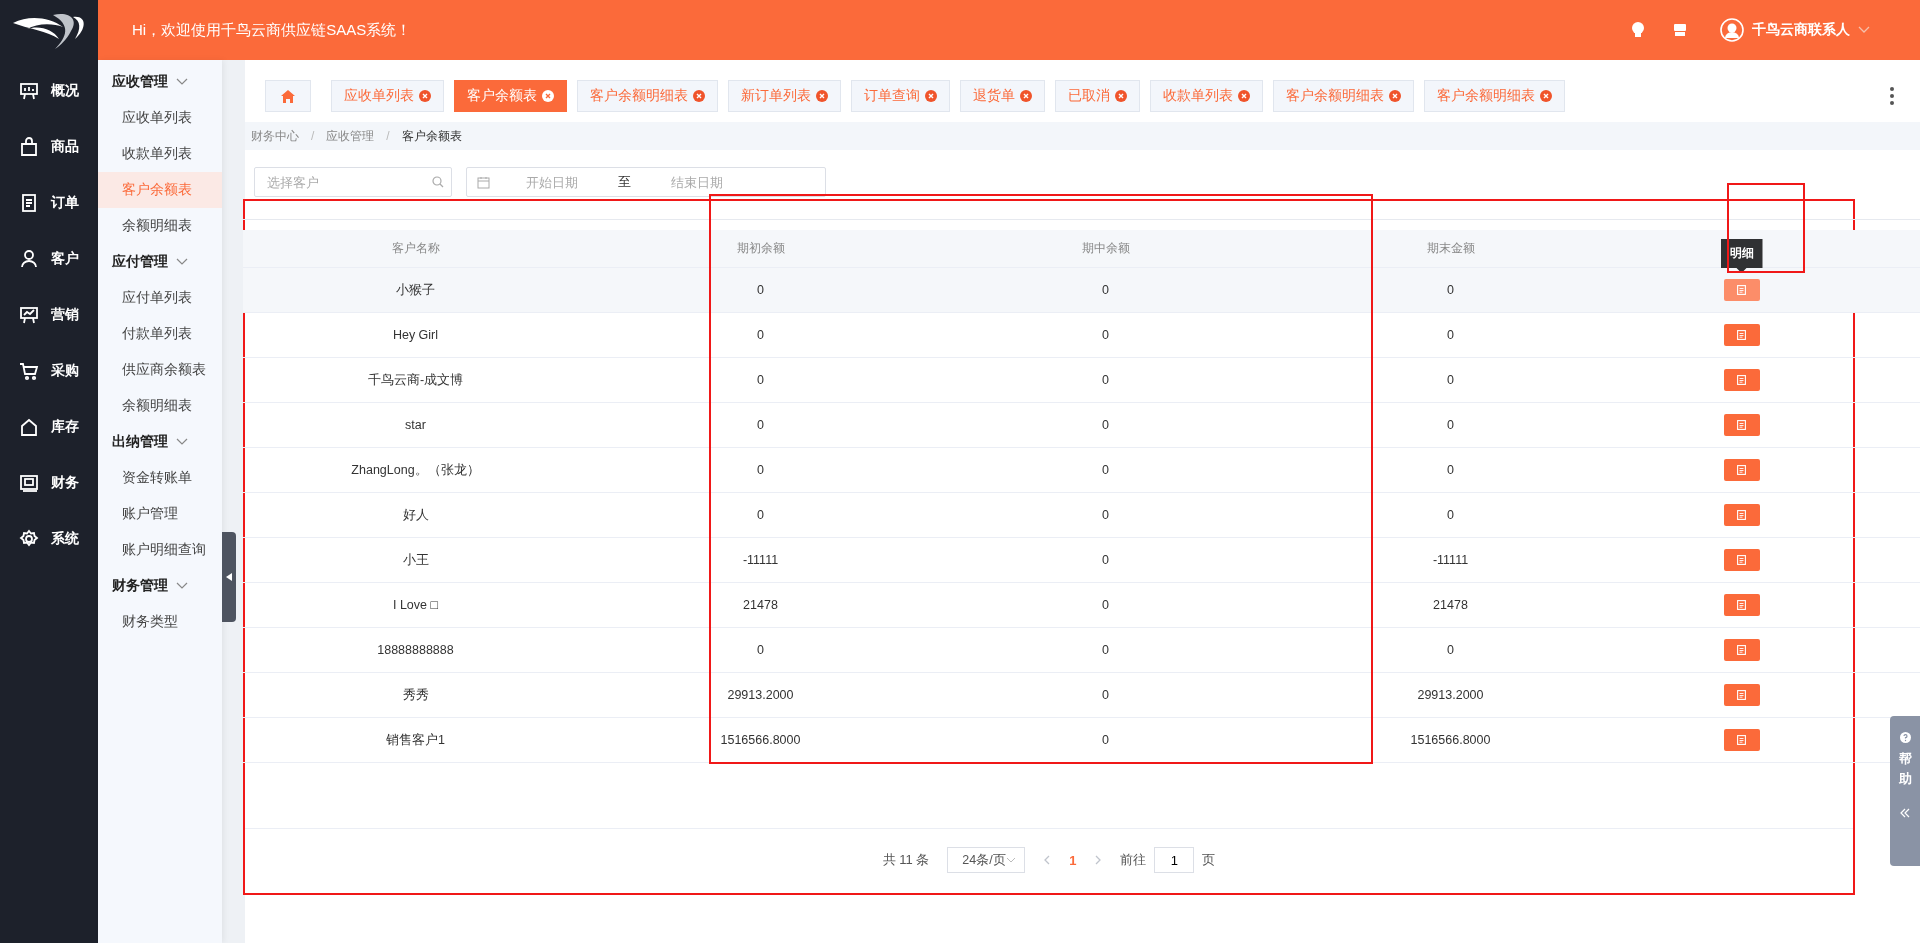 This screenshot has width=1920, height=943. What do you see at coordinates (49, 427) in the screenshot?
I see `nav-item: 库存` at bounding box center [49, 427].